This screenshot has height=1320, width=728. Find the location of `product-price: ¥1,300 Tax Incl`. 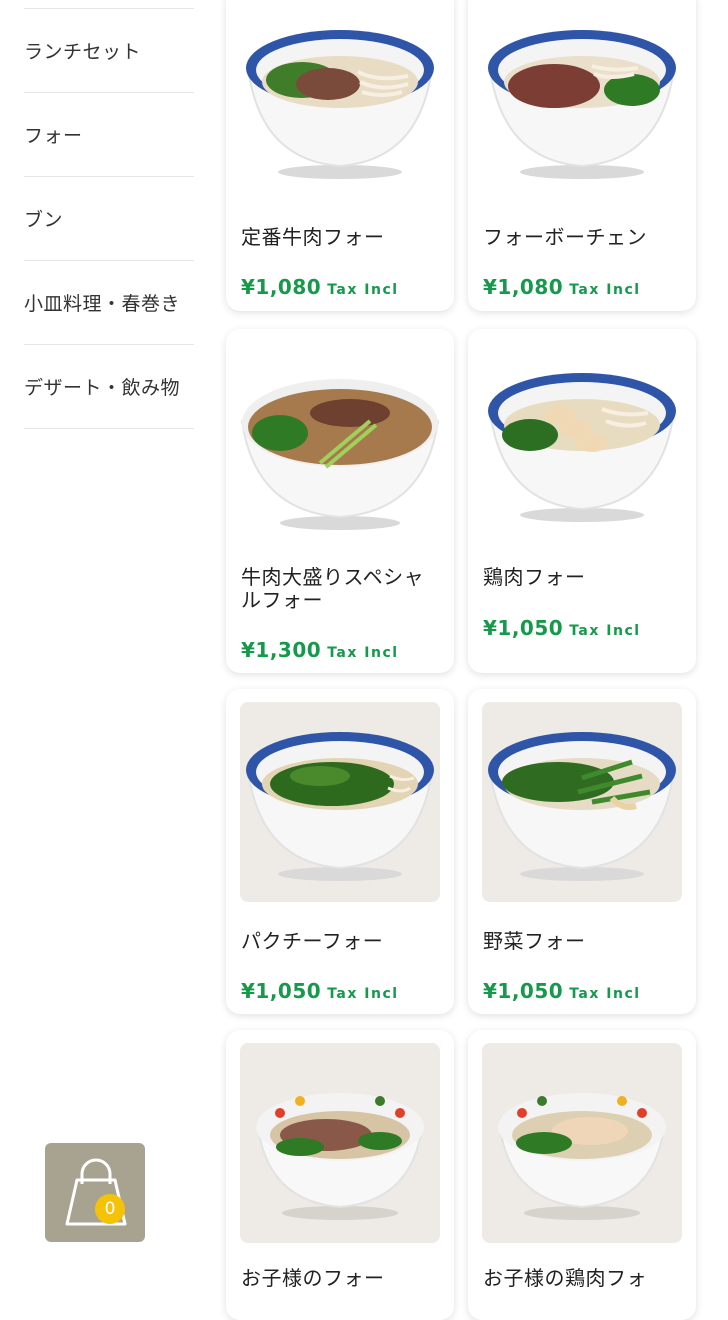

product-price: ¥1,300 Tax Incl is located at coordinates (320, 650).